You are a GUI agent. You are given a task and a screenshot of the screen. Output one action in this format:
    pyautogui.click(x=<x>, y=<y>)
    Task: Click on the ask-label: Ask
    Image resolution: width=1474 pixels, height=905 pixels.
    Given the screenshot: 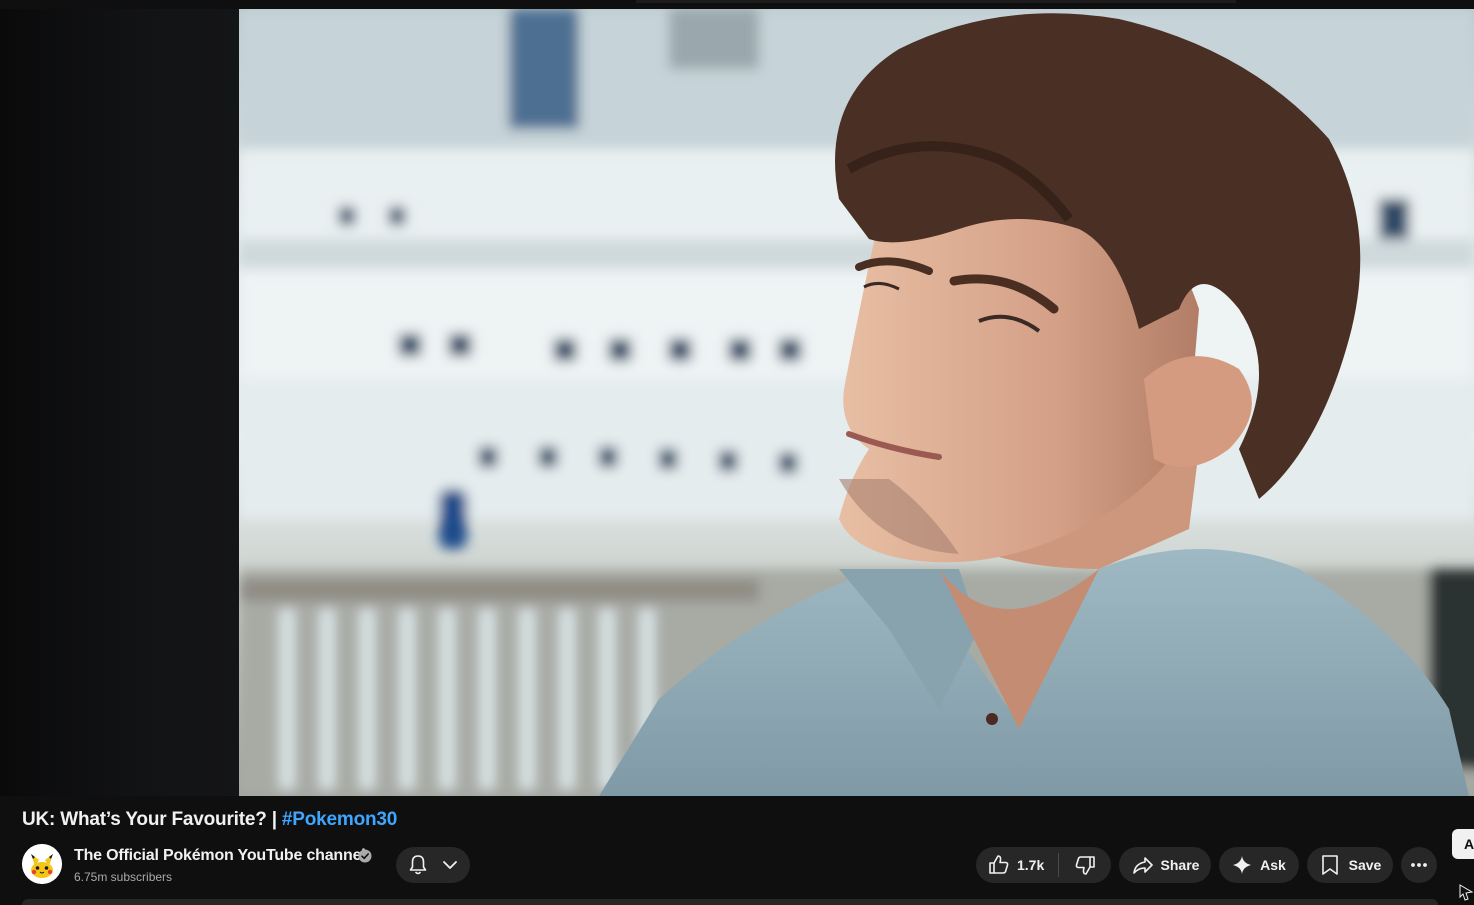 What is the action you would take?
    pyautogui.click(x=1273, y=865)
    